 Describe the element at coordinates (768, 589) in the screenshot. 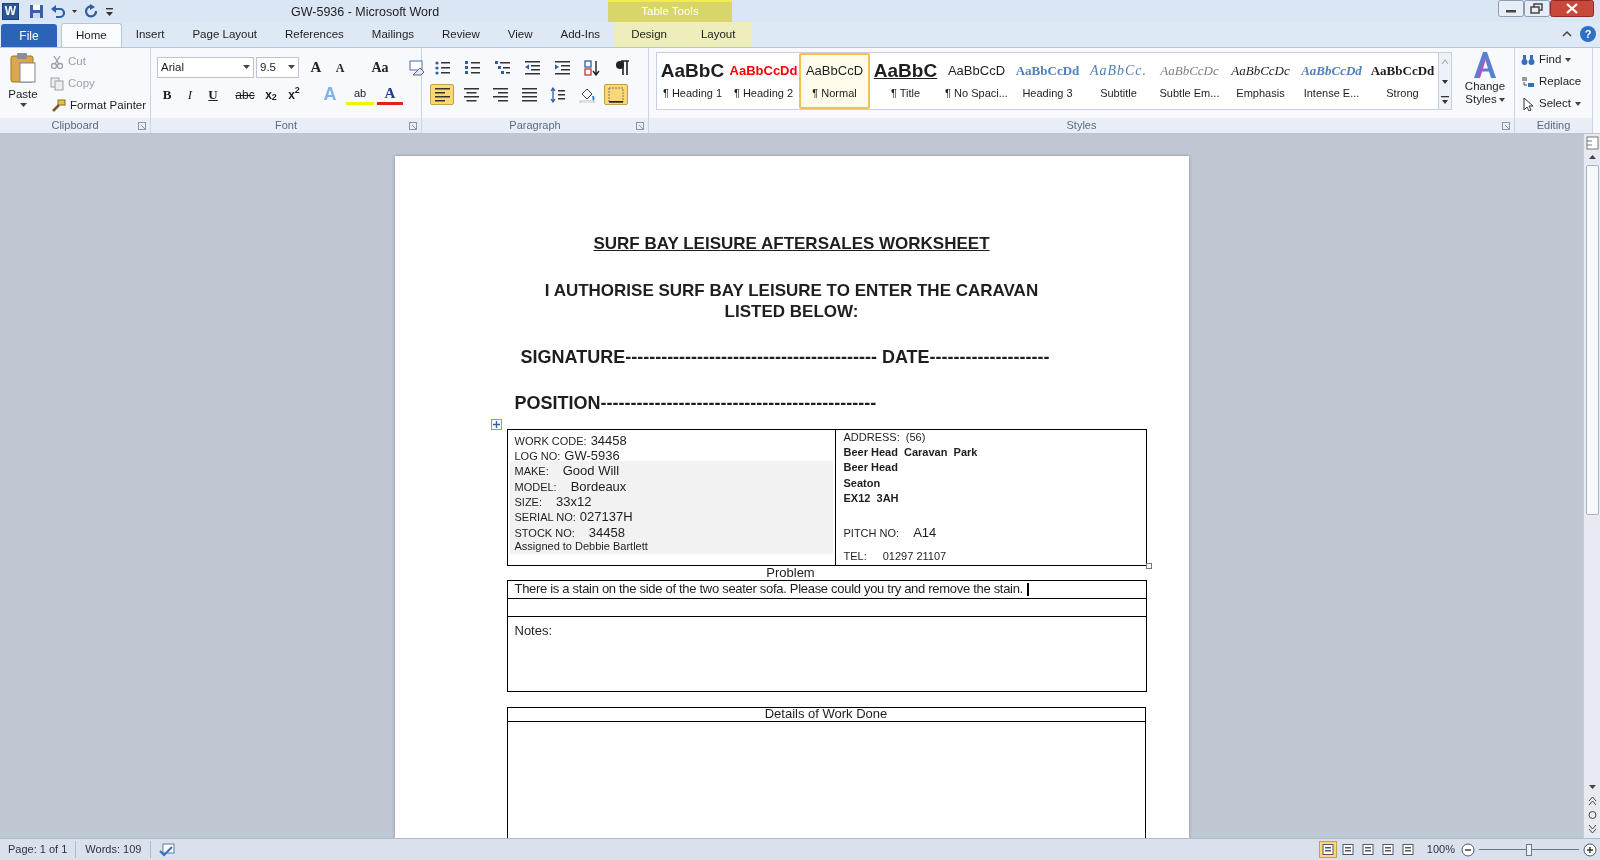

I see `problem-text: There is a stain on the side of the two seater sofa. Please could you try and remove the stain.` at that location.